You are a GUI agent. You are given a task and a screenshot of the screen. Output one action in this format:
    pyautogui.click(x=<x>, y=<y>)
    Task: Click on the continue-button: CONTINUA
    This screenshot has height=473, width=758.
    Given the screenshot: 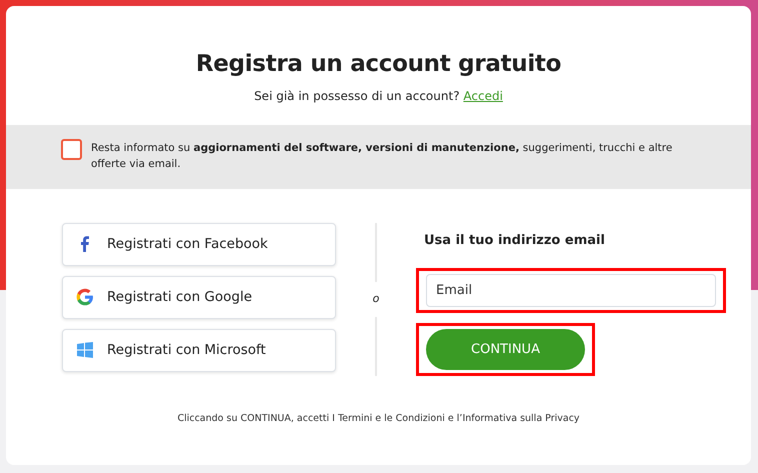 What is the action you would take?
    pyautogui.click(x=505, y=349)
    